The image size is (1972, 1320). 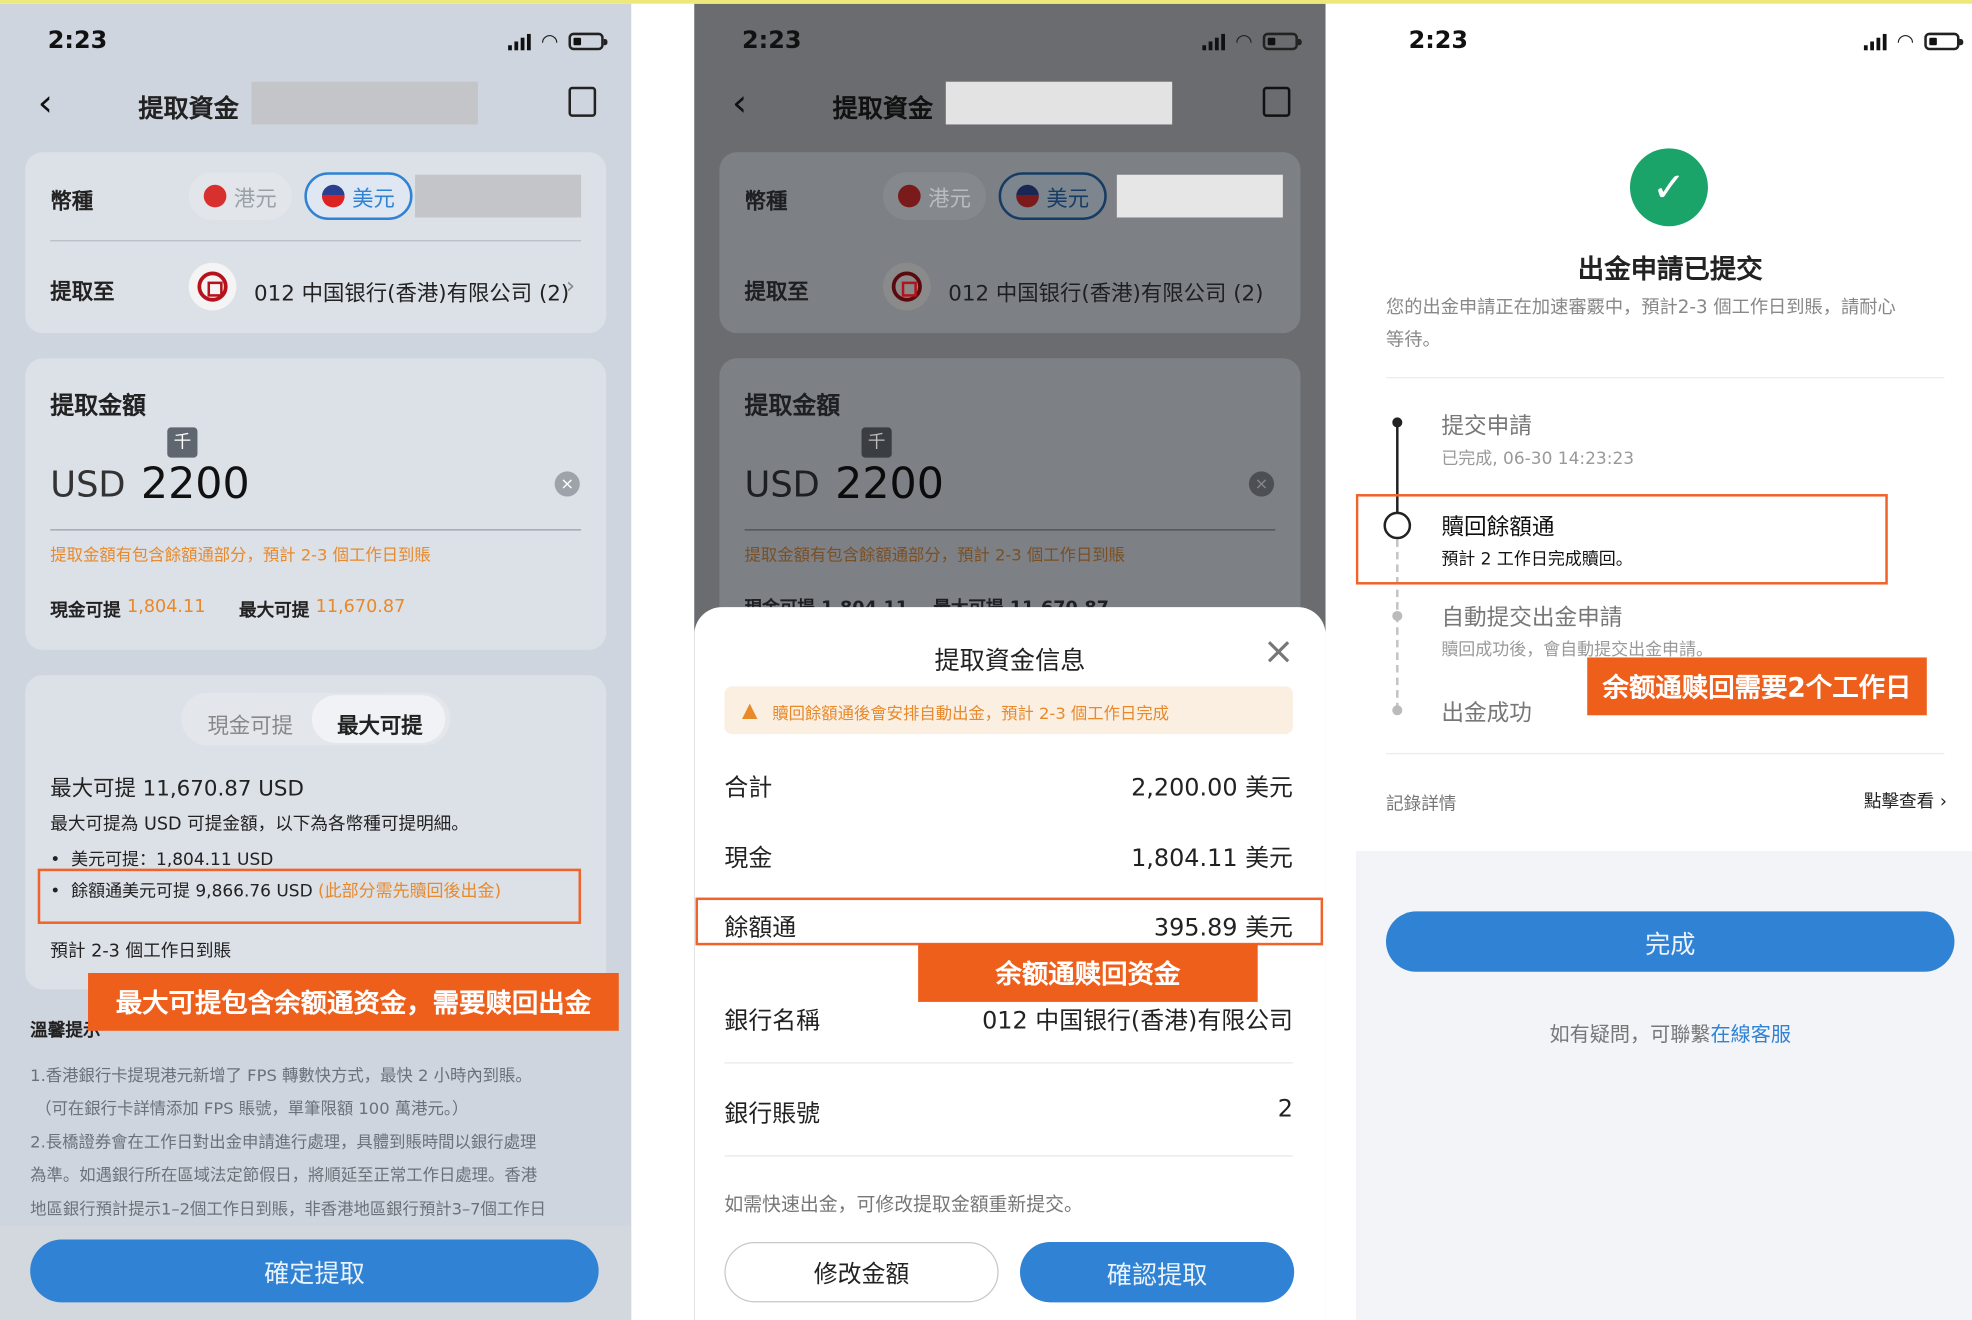 What do you see at coordinates (1905, 800) in the screenshot?
I see `record-link: 點擊查看 ›` at bounding box center [1905, 800].